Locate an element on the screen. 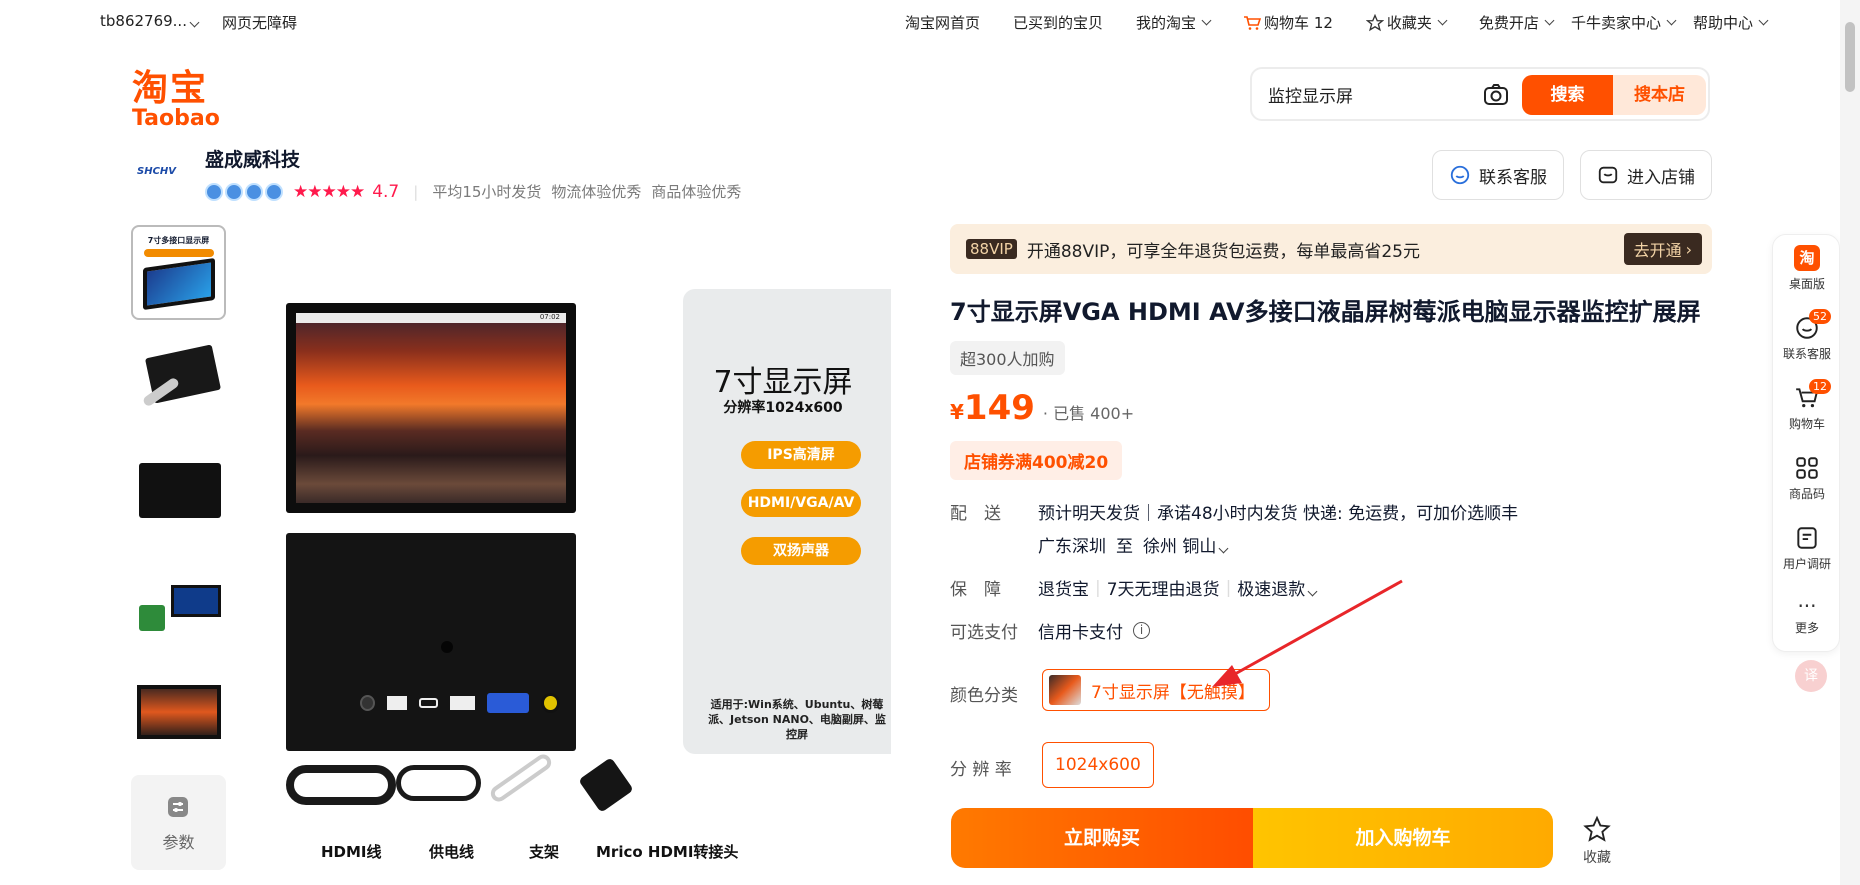 The image size is (1860, 885). spec-pill: HDMI/VGA/AV is located at coordinates (801, 503).